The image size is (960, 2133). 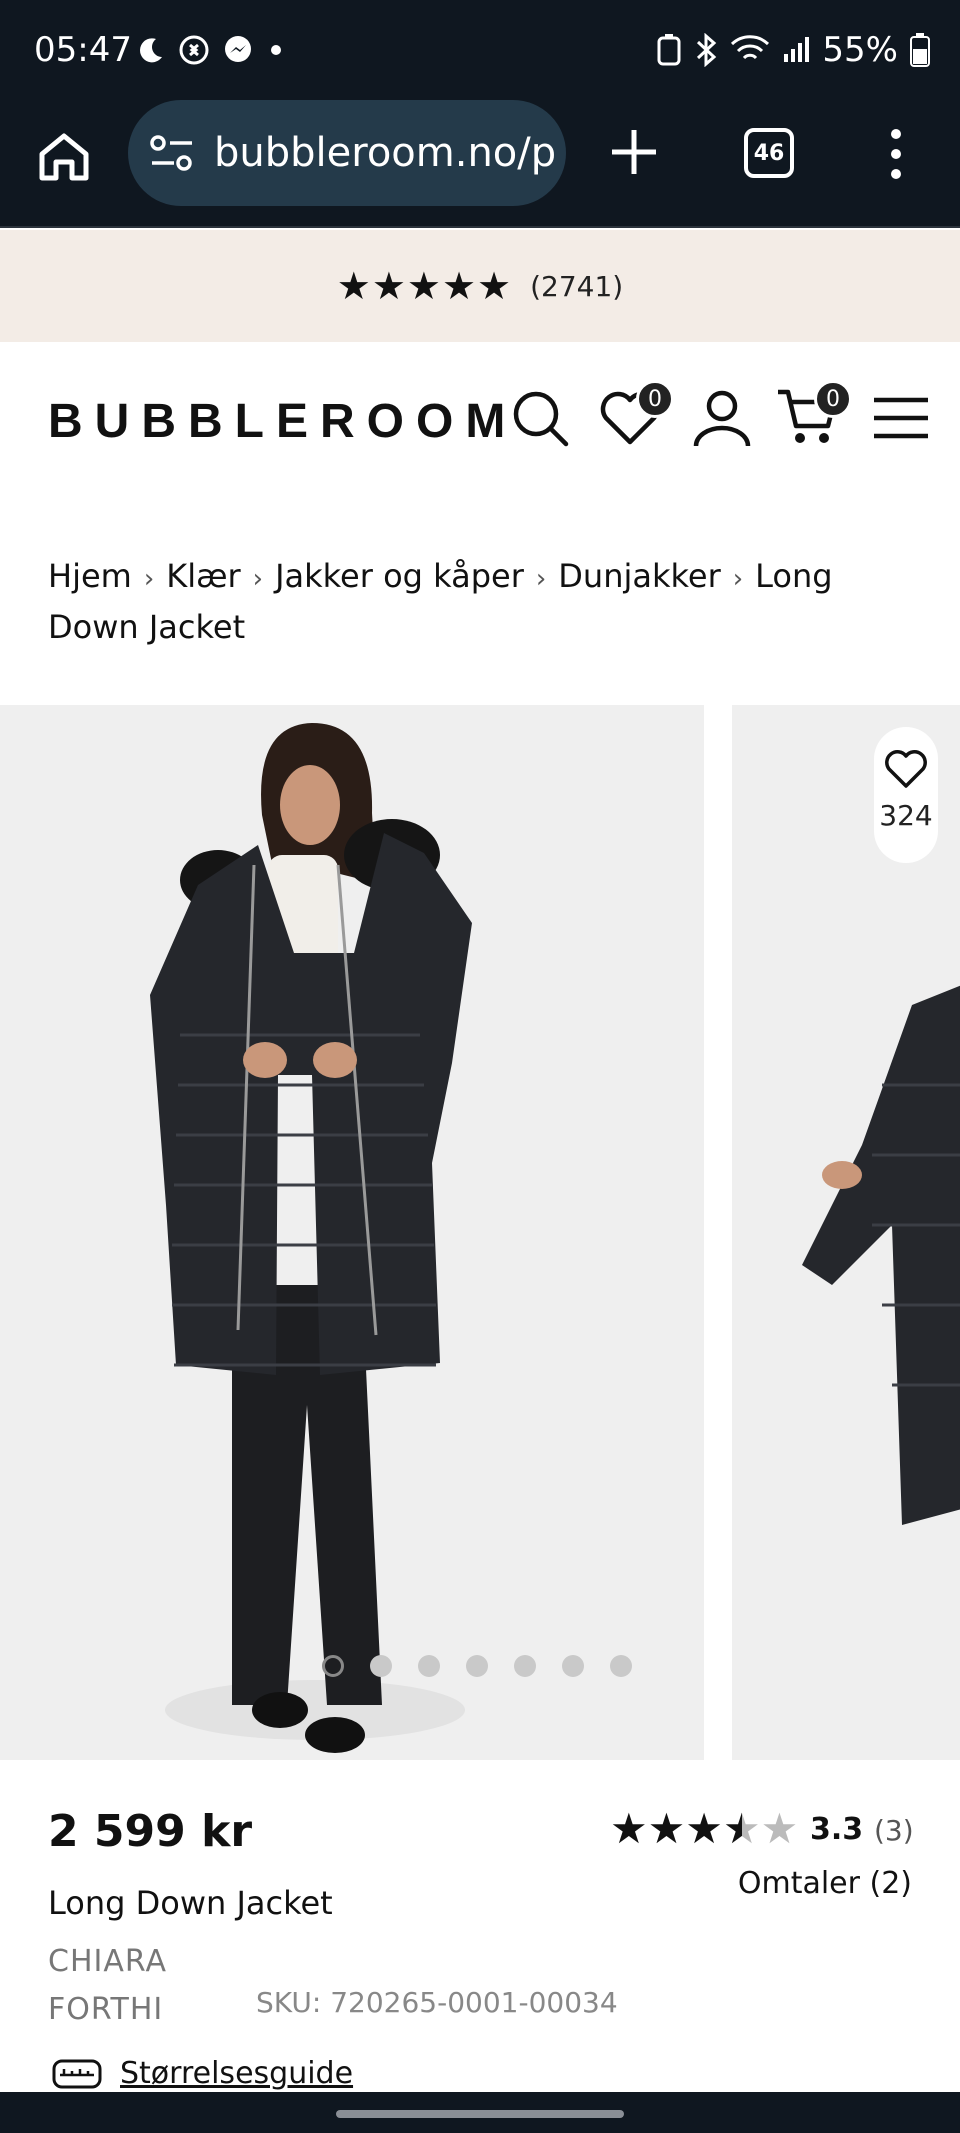 I want to click on ruler-icon, so click(x=77, y=2073).